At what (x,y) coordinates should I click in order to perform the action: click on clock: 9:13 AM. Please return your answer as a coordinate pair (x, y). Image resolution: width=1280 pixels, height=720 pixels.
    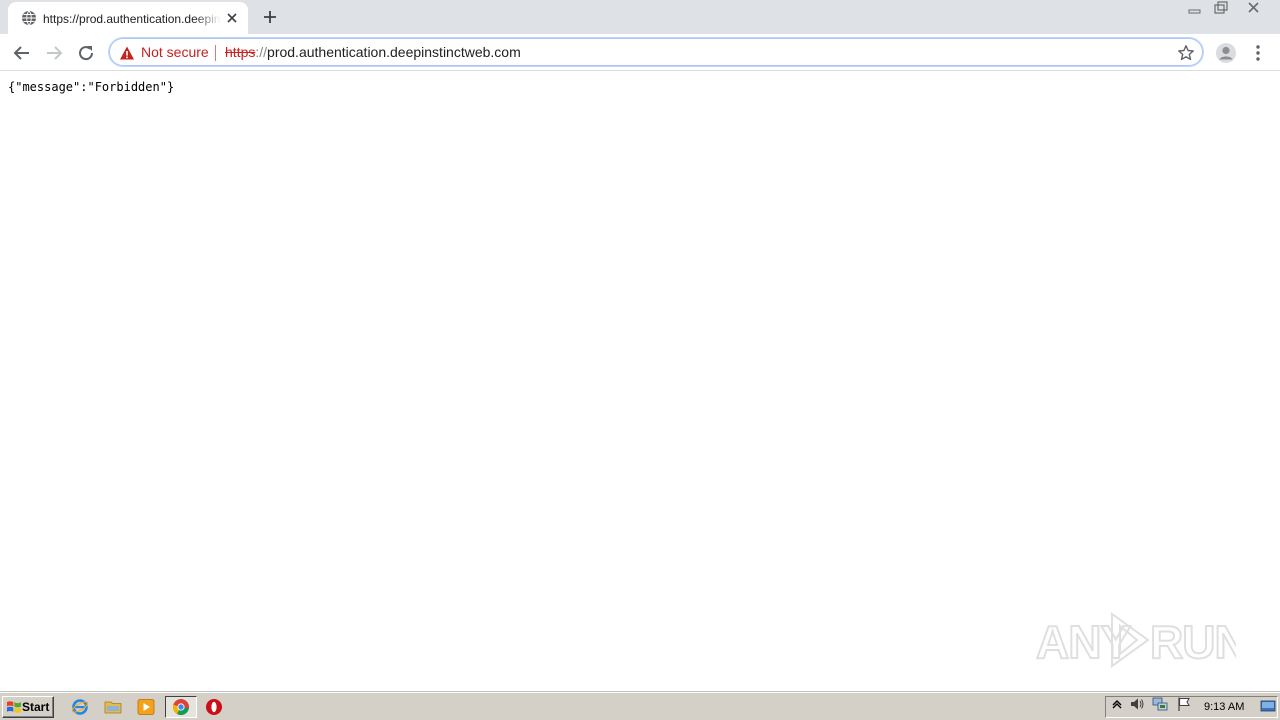
    Looking at the image, I should click on (1224, 707).